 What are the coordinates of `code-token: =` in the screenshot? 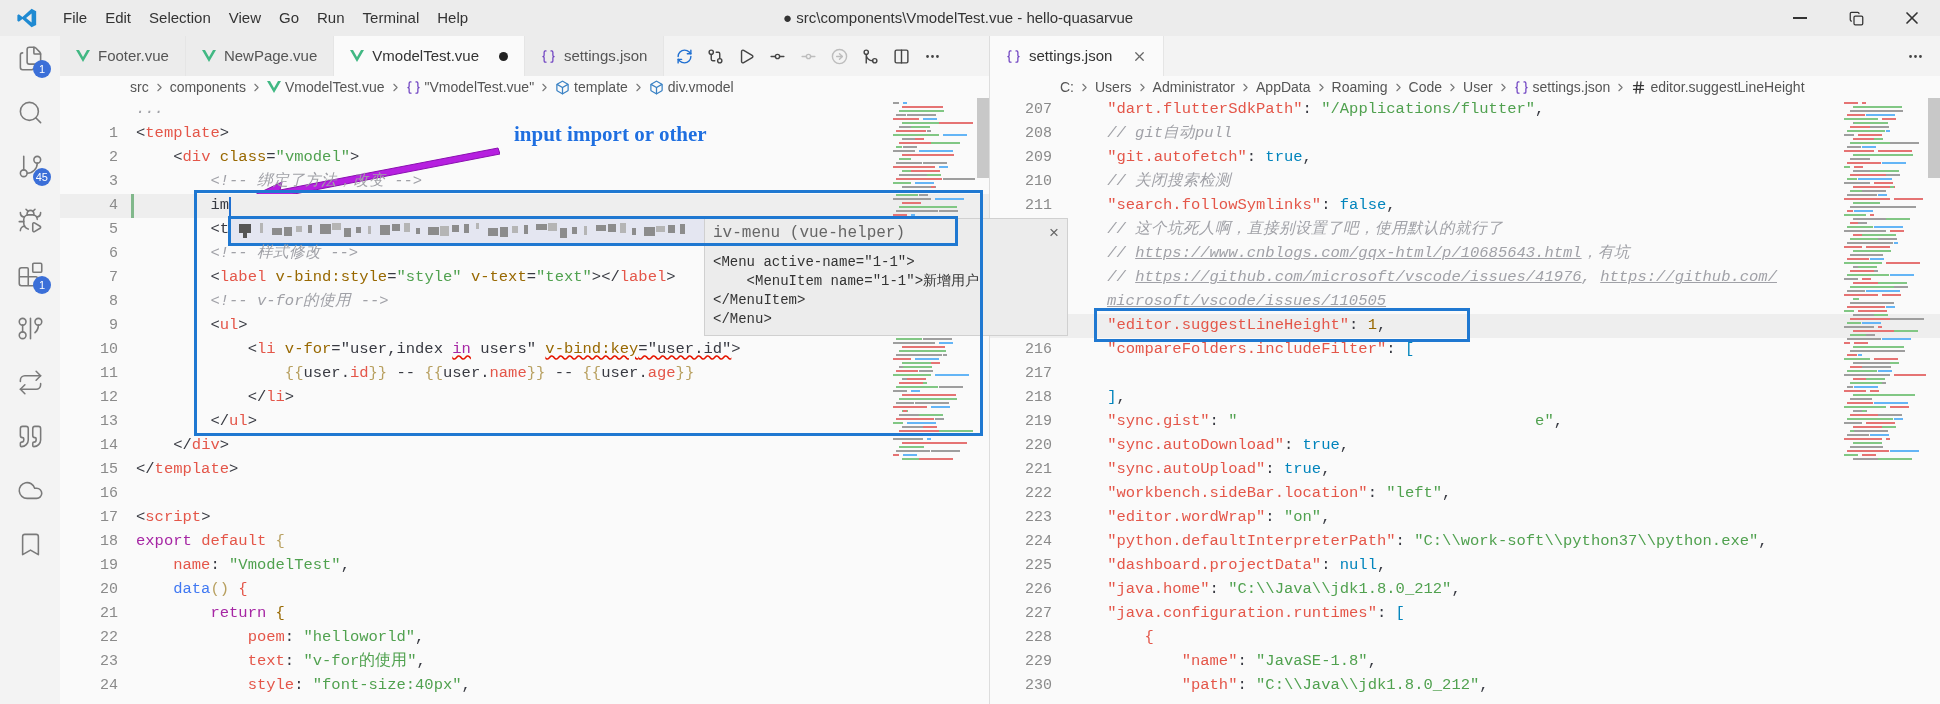 It's located at (531, 278).